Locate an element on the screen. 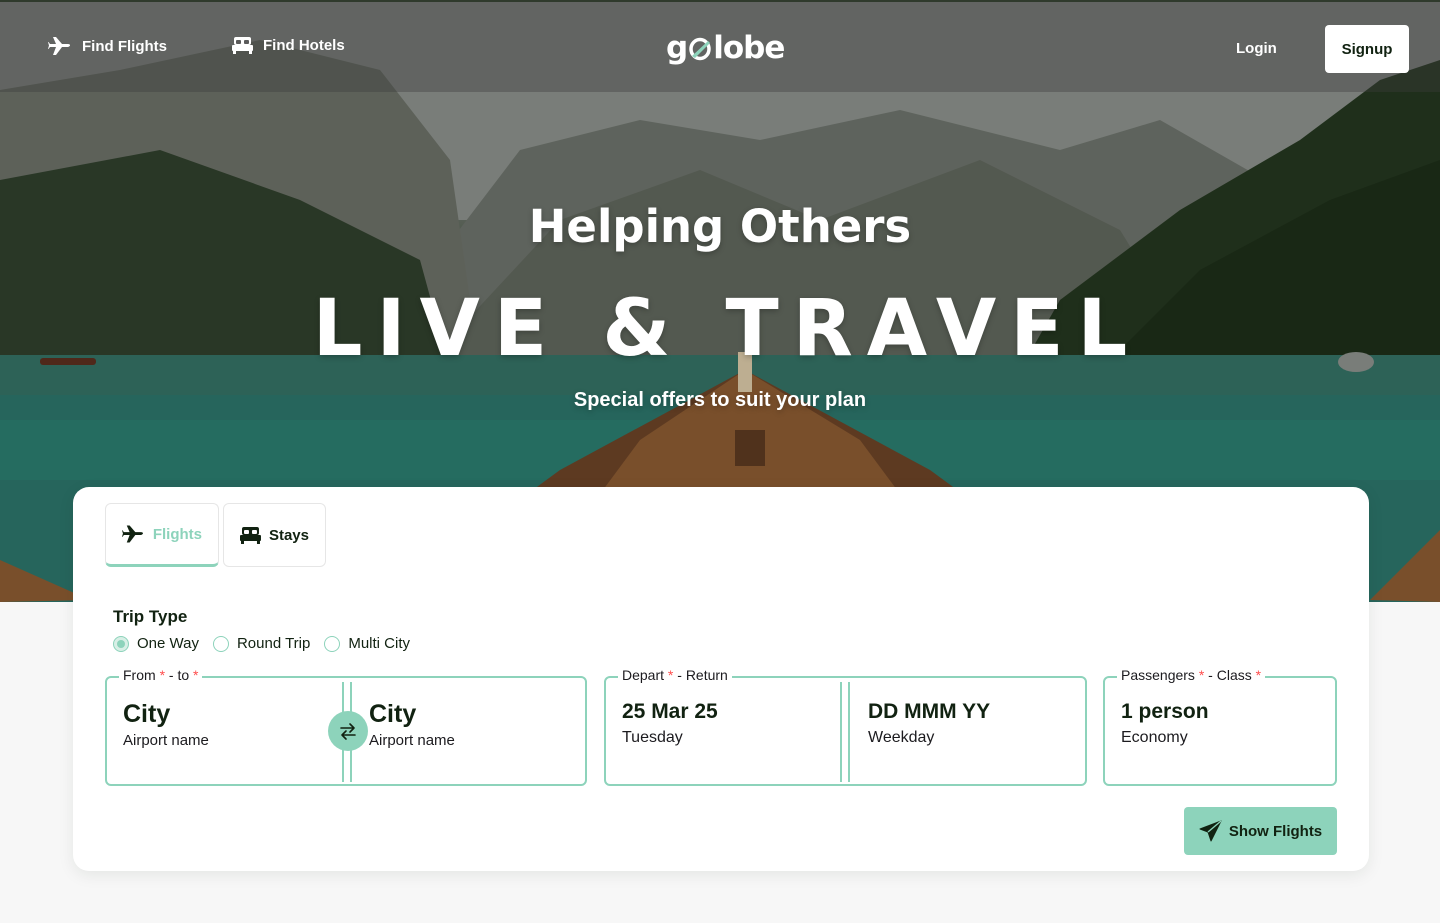  return-date-field: DD MMM YY Weekday is located at coordinates (970, 731).